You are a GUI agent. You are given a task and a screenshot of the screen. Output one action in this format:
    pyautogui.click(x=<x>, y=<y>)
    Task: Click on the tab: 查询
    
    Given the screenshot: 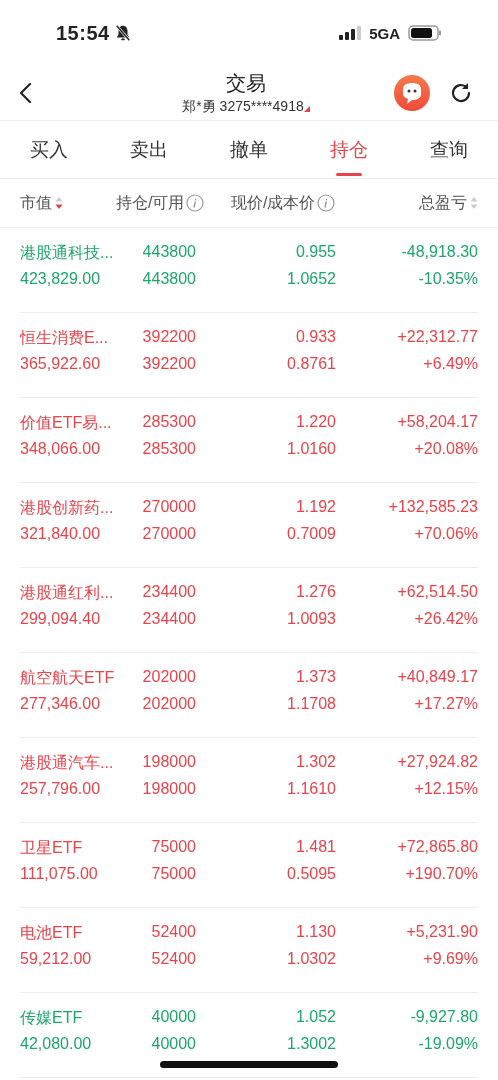 What is the action you would take?
    pyautogui.click(x=449, y=149)
    